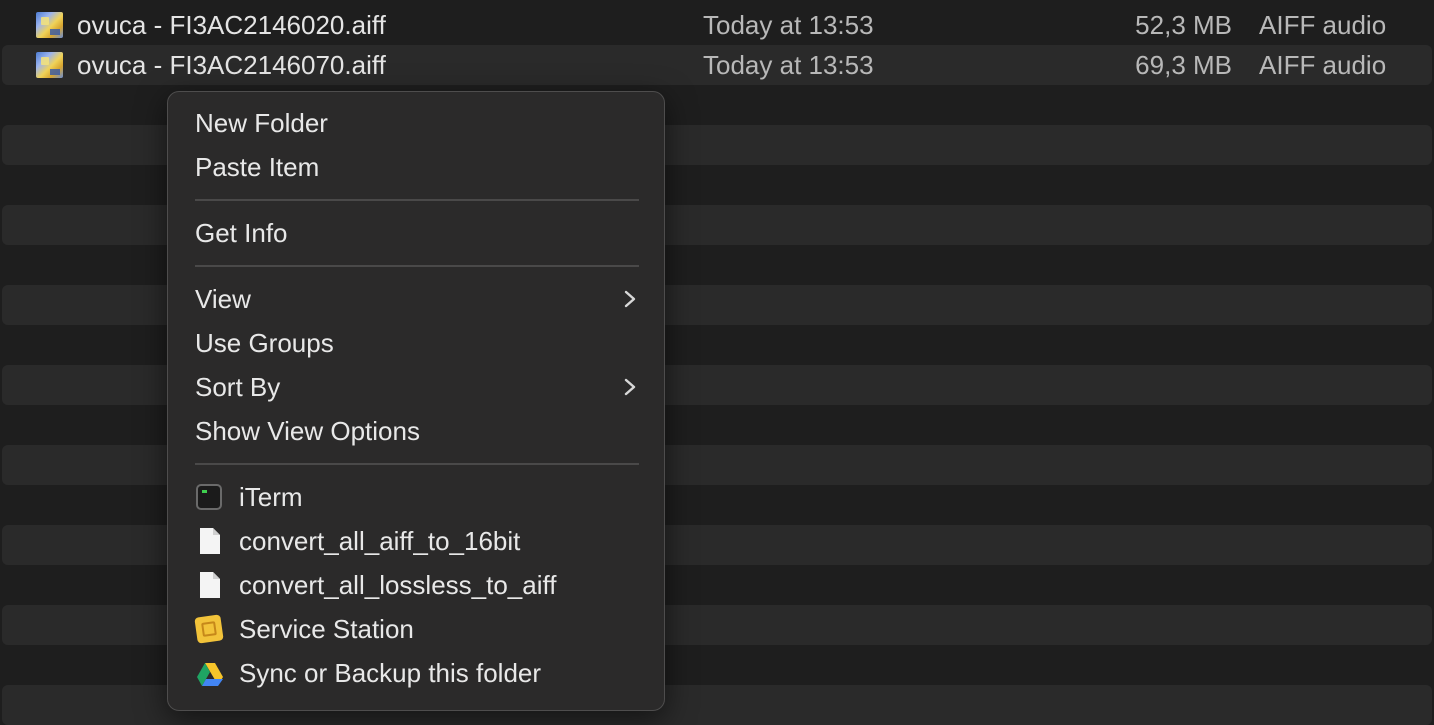  I want to click on menu-item-convert-lossless-aiff: convert_all_lossless_to_aiff, so click(416, 585).